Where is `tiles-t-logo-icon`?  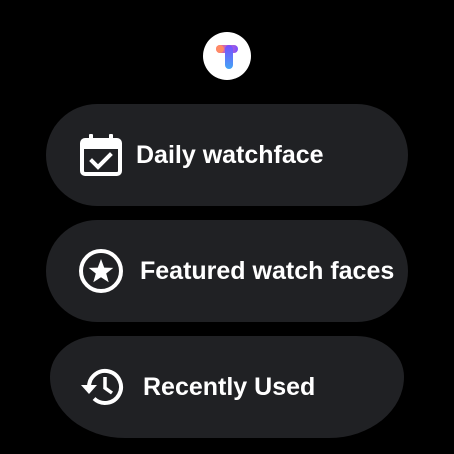
tiles-t-logo-icon is located at coordinates (227, 57).